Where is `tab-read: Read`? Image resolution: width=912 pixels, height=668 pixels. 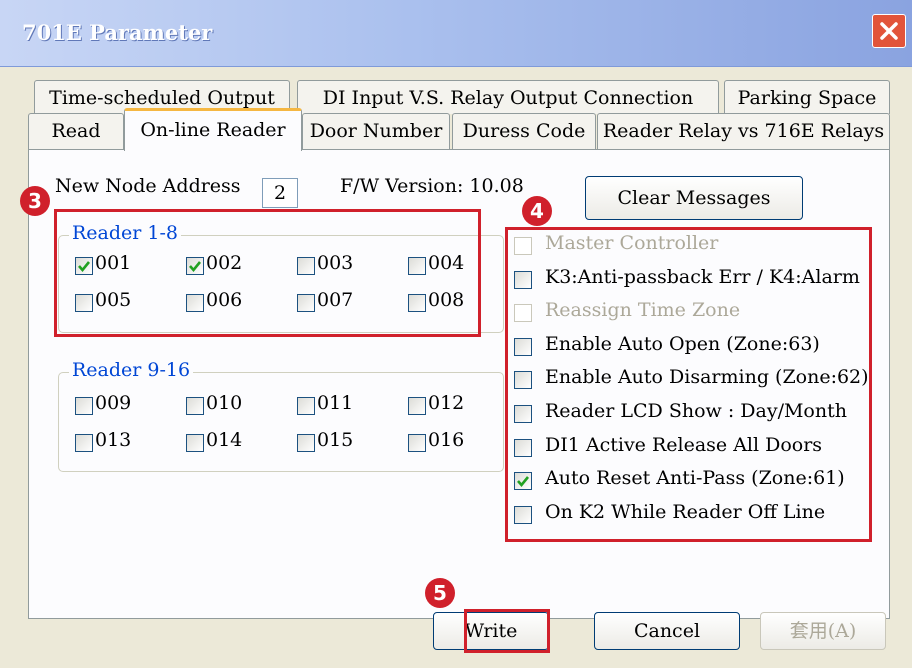
tab-read: Read is located at coordinates (76, 131).